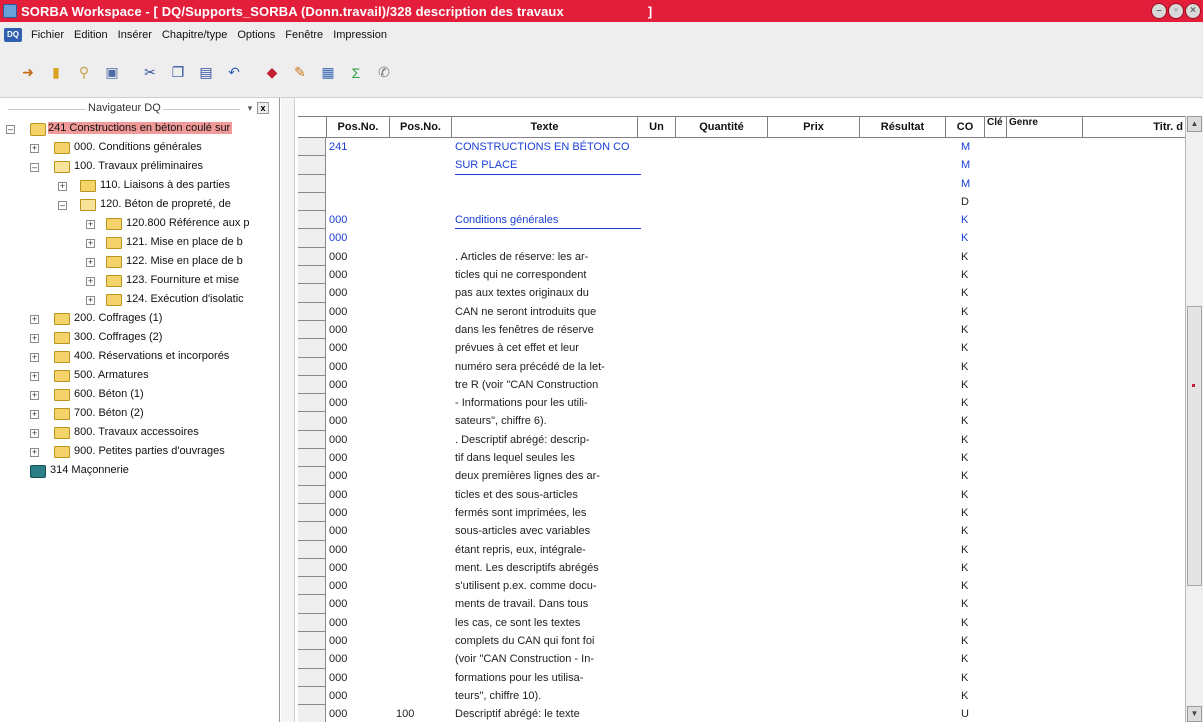 Image resolution: width=1203 pixels, height=722 pixels. Describe the element at coordinates (548, 513) in the screenshot. I see `text-cell: fermés sont imprimées, les` at that location.